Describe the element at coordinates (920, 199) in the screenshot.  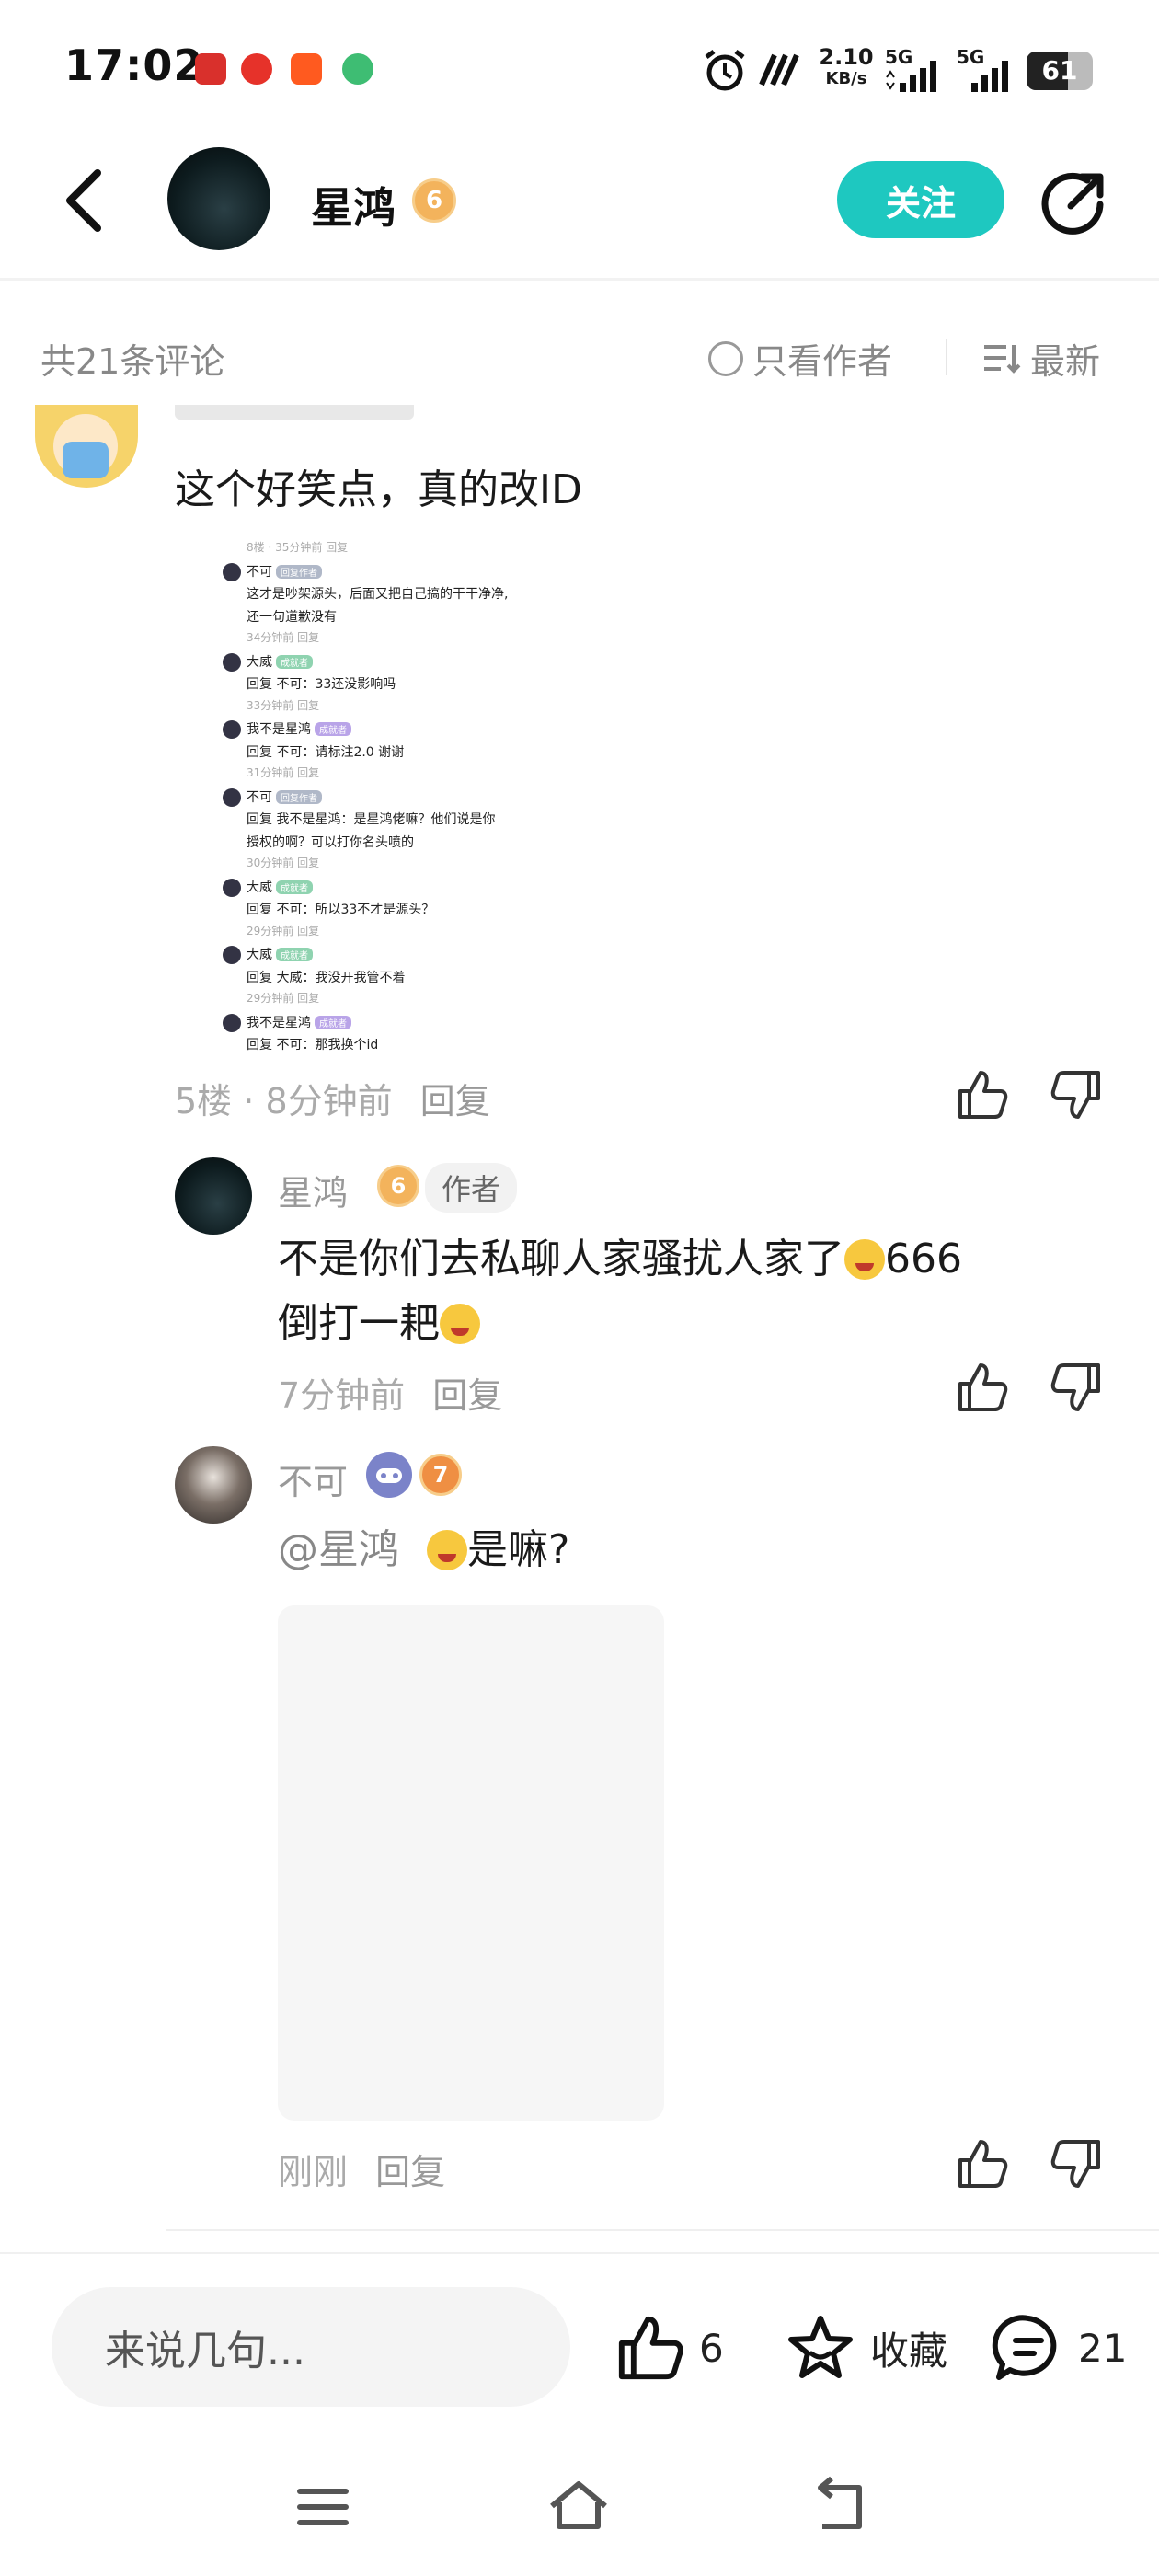
I see `follow-button: 关注` at that location.